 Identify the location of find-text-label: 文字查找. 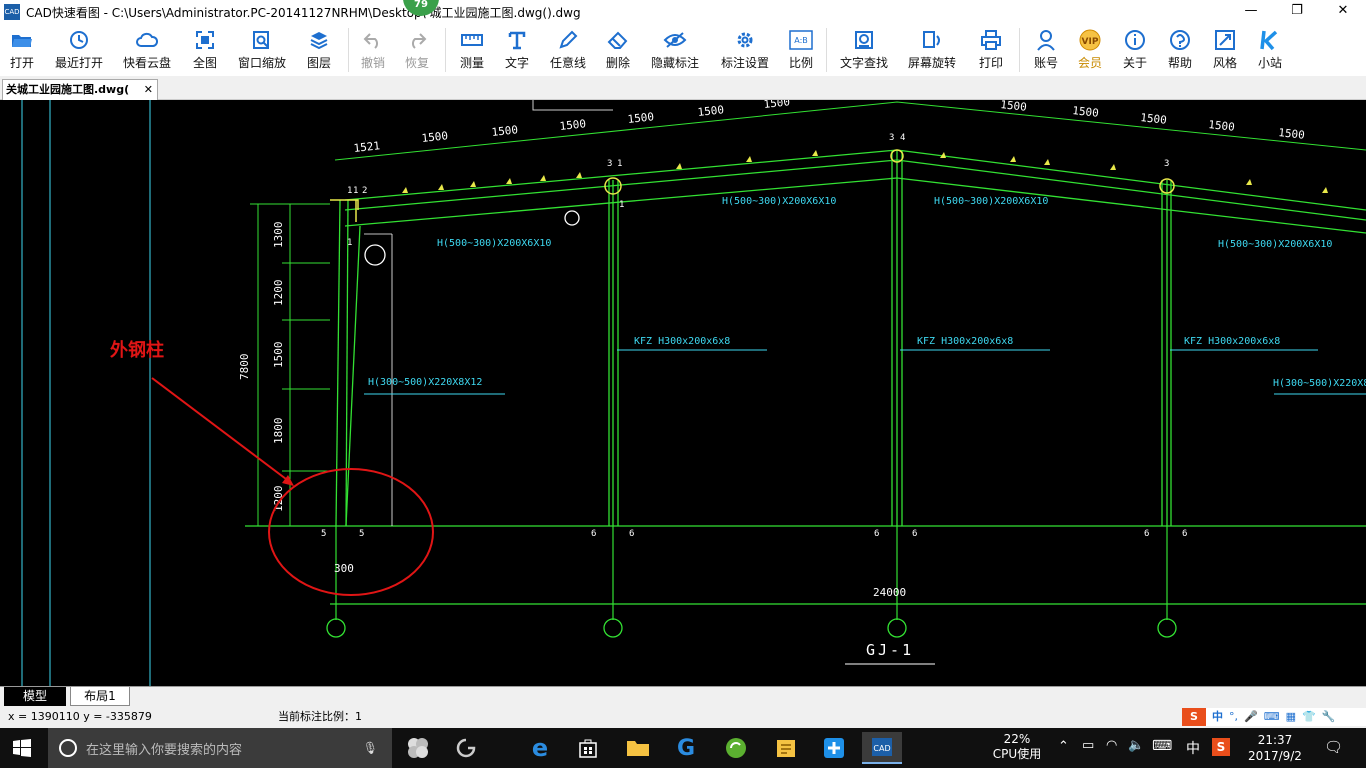
(863, 63).